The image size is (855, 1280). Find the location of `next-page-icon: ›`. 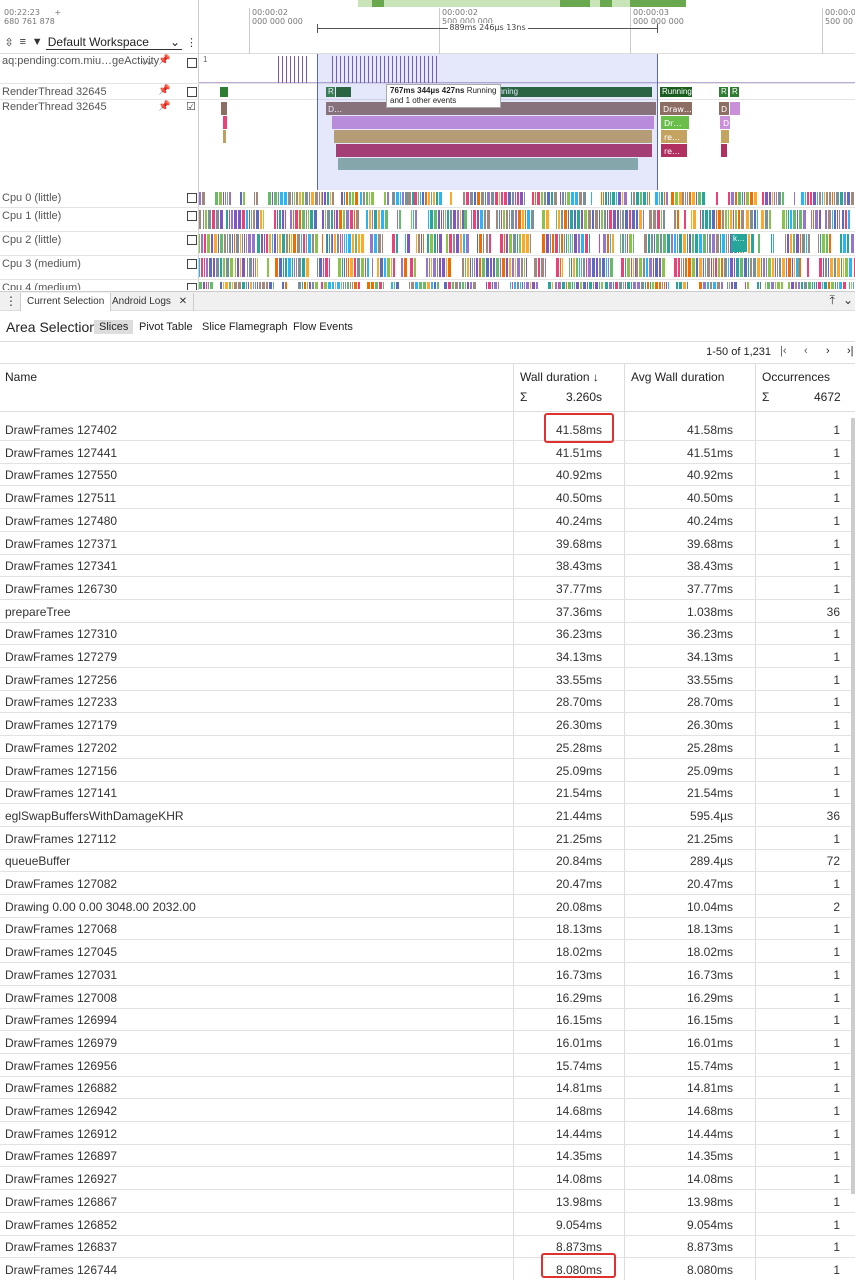

next-page-icon: › is located at coordinates (828, 351).